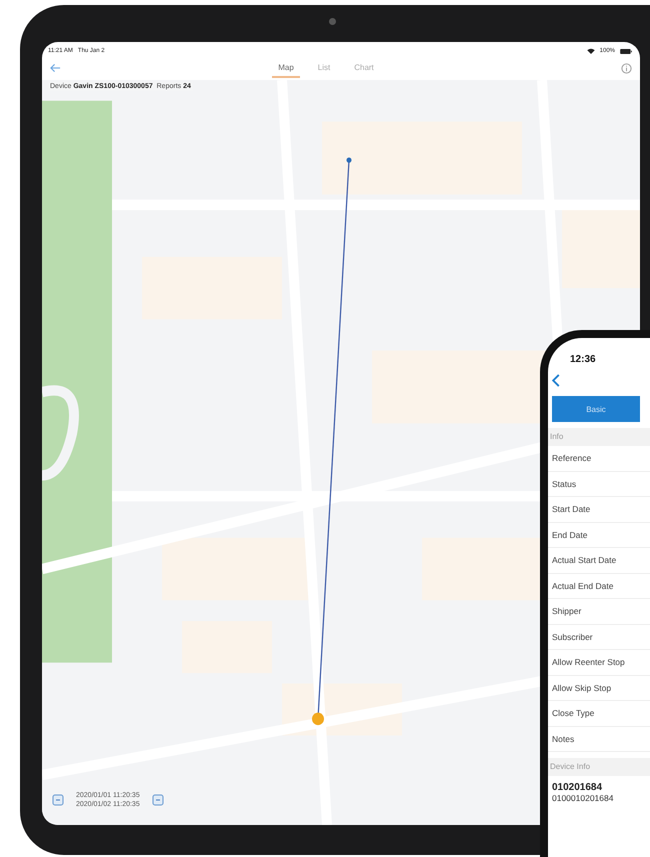 This screenshot has width=650, height=857. What do you see at coordinates (599, 459) in the screenshot?
I see `field-label: Reference` at bounding box center [599, 459].